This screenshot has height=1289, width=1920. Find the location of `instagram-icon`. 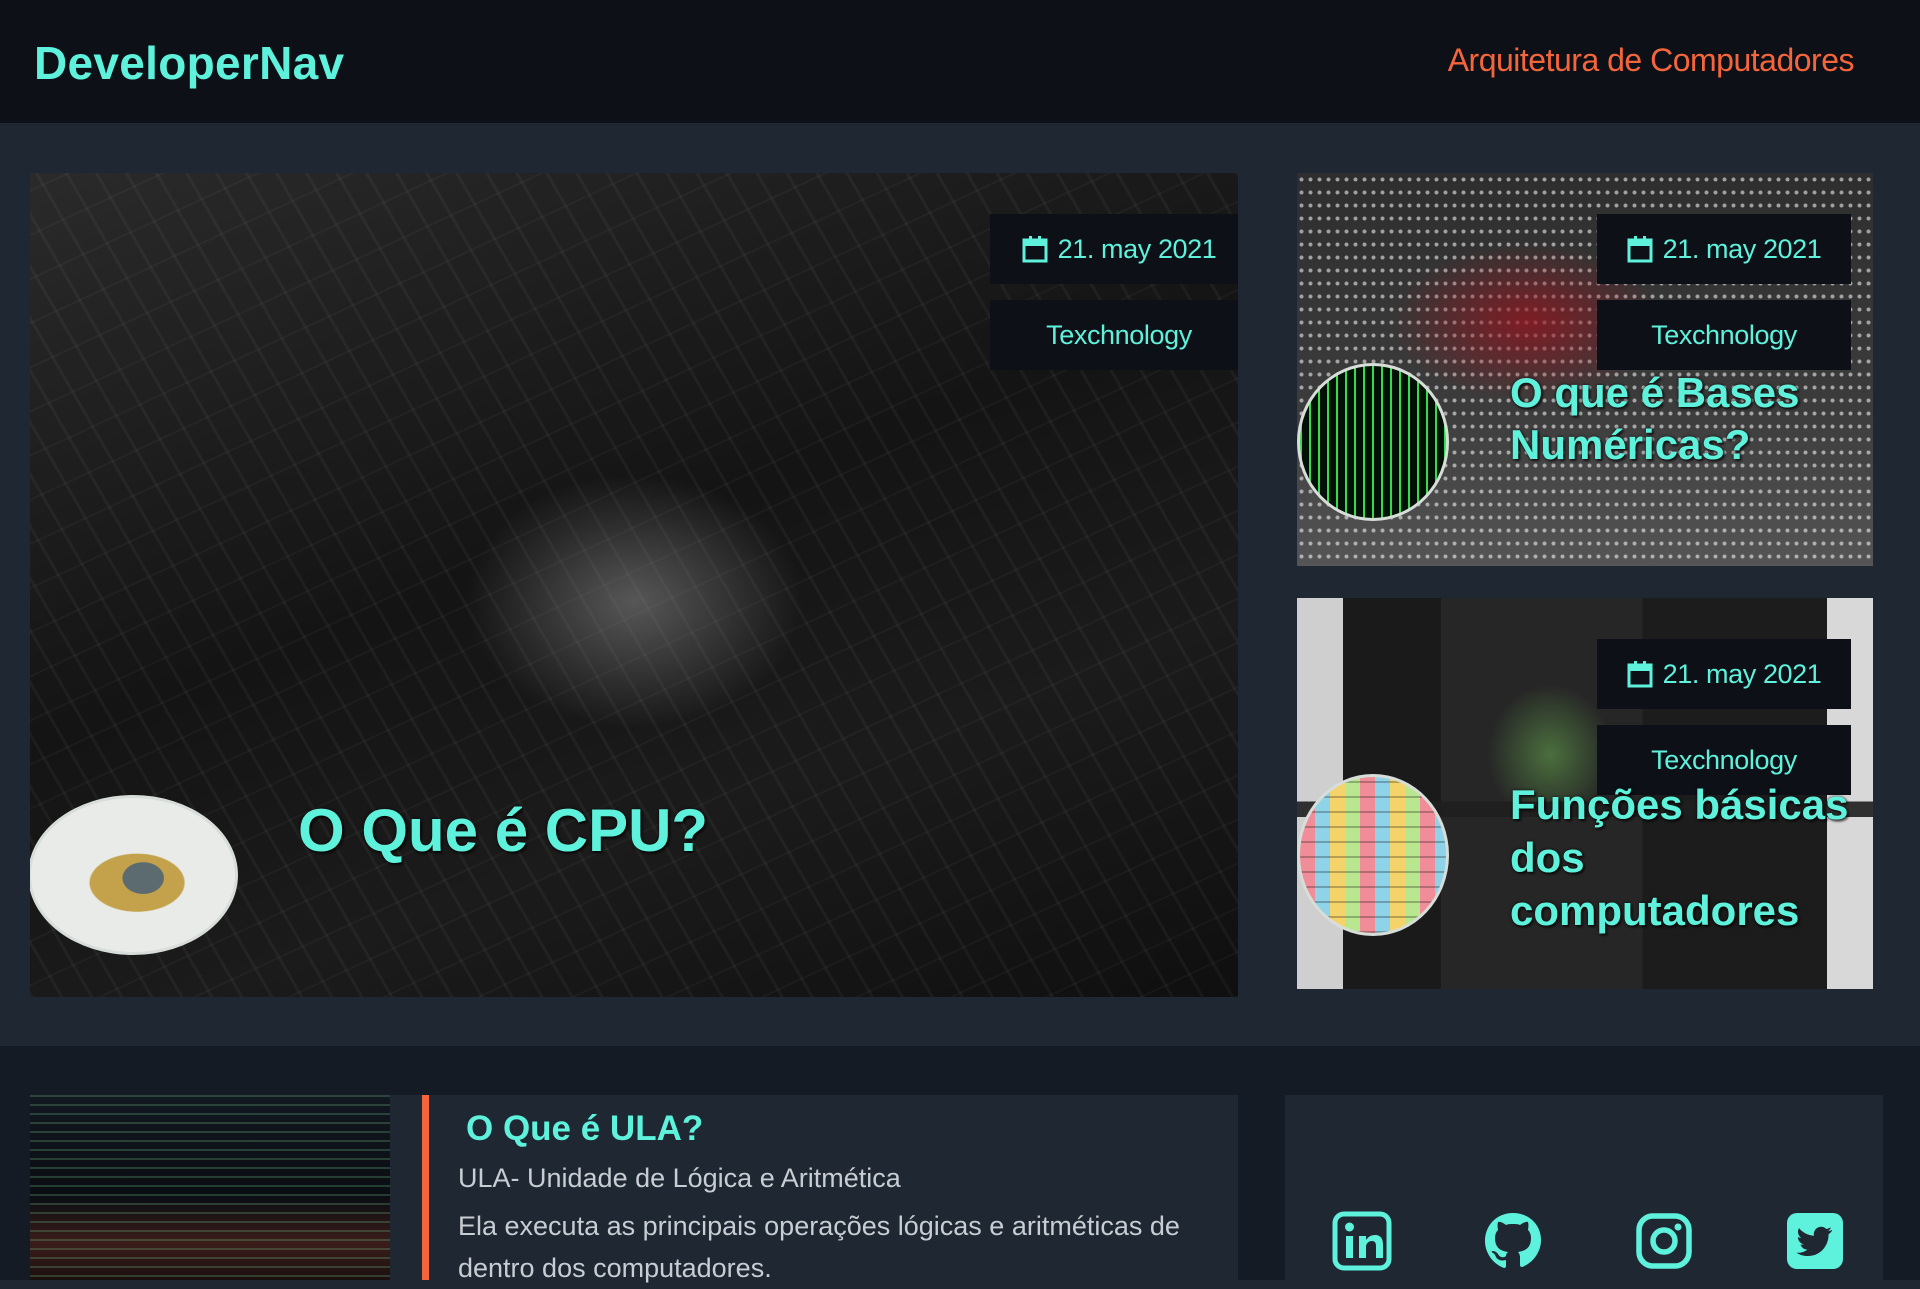

instagram-icon is located at coordinates (1664, 1241).